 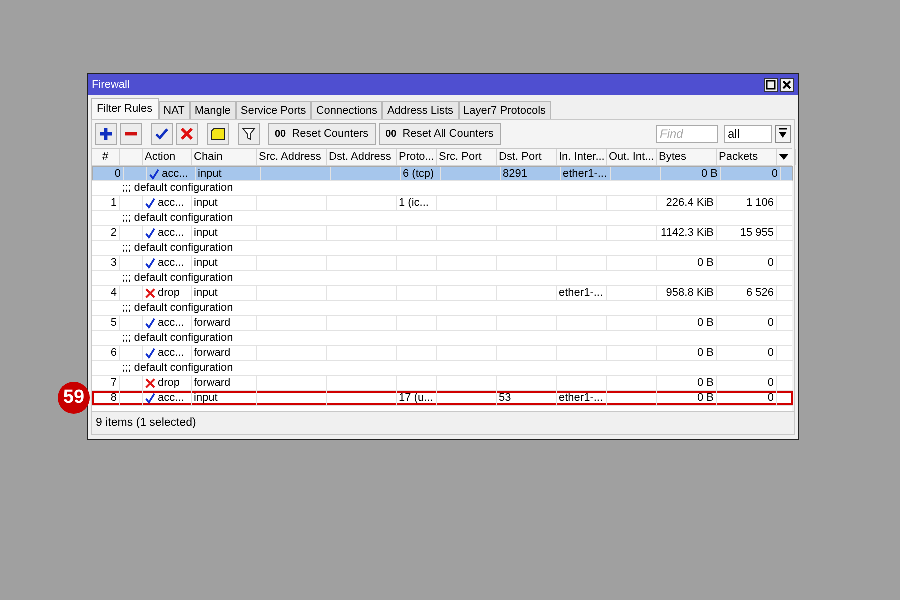 What do you see at coordinates (420, 110) in the screenshot?
I see `tab: Address Lists` at bounding box center [420, 110].